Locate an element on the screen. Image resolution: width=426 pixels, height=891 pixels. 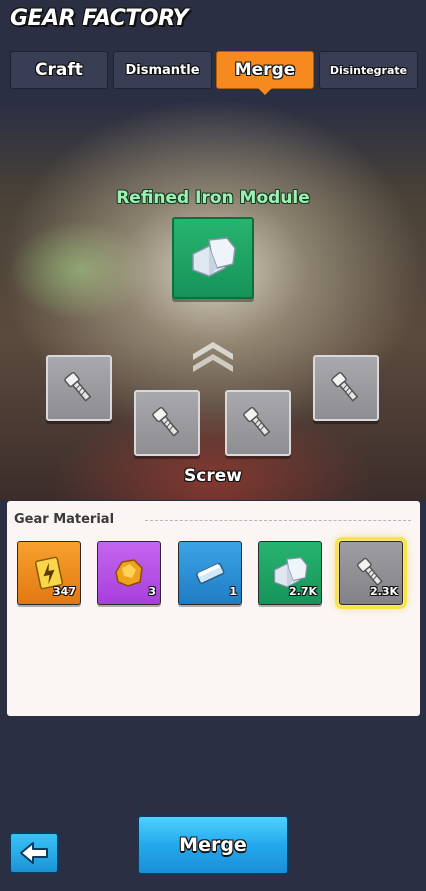
gold-ore-icon is located at coordinates (129, 573).